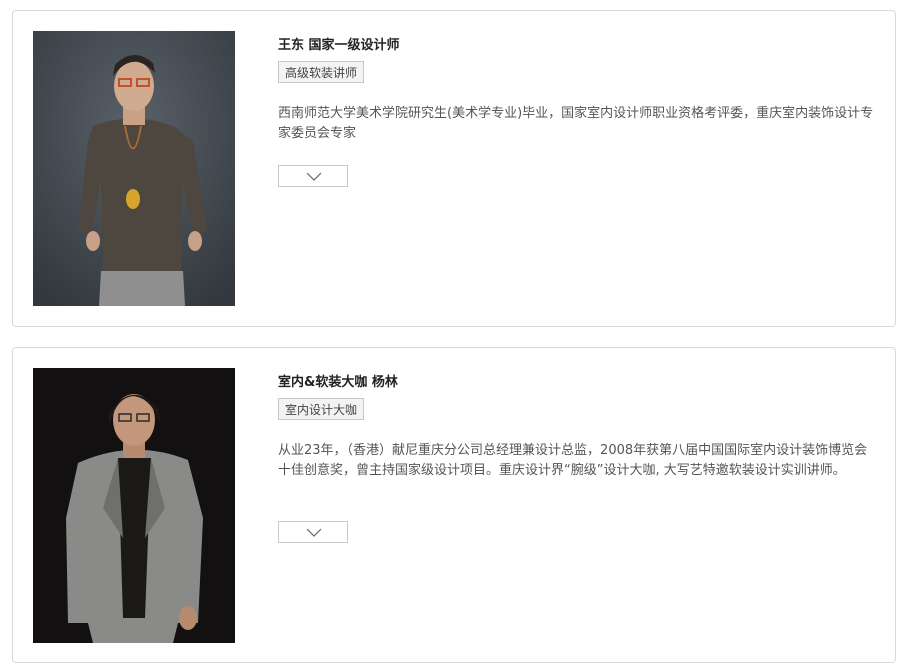 The height and width of the screenshot is (672, 910). What do you see at coordinates (339, 45) in the screenshot?
I see `designer-title: 王东 国家一级设计师` at bounding box center [339, 45].